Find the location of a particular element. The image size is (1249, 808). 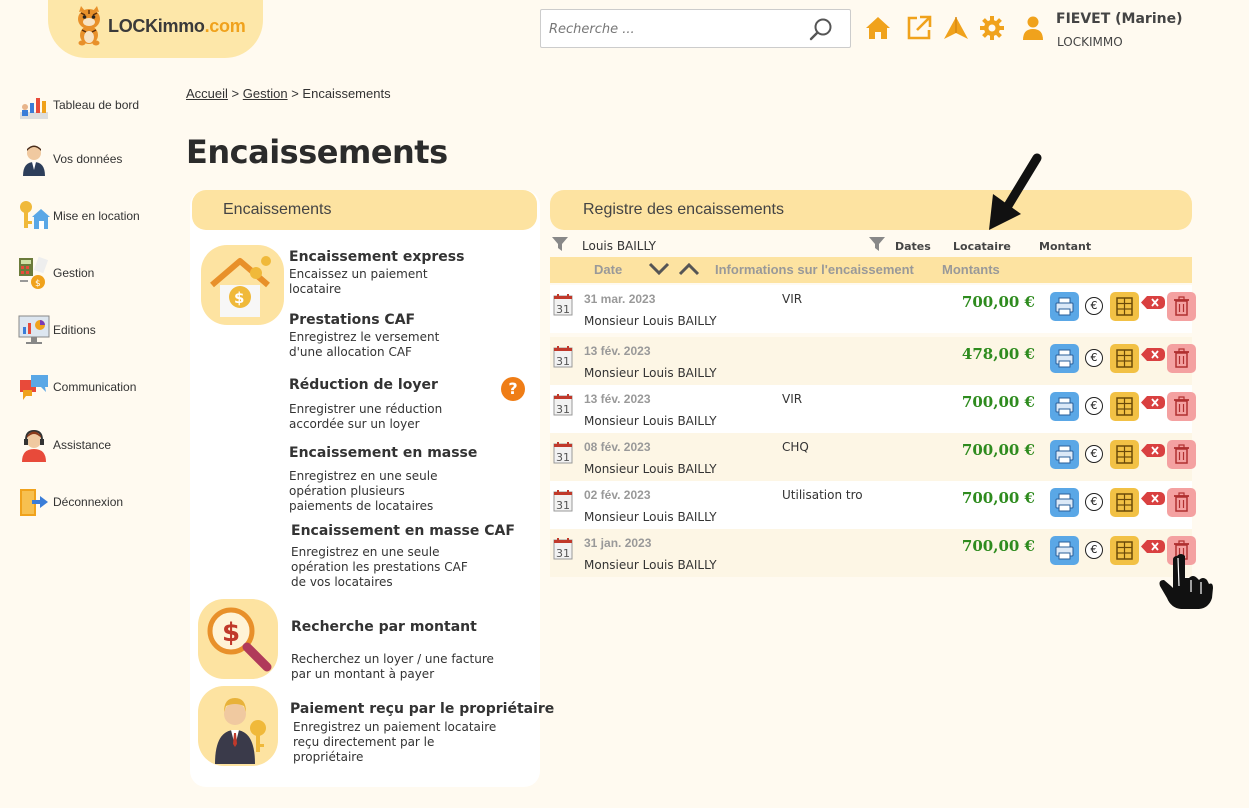

action-reduction-de-loyer: Réduction de loyer is located at coordinates (363, 385).